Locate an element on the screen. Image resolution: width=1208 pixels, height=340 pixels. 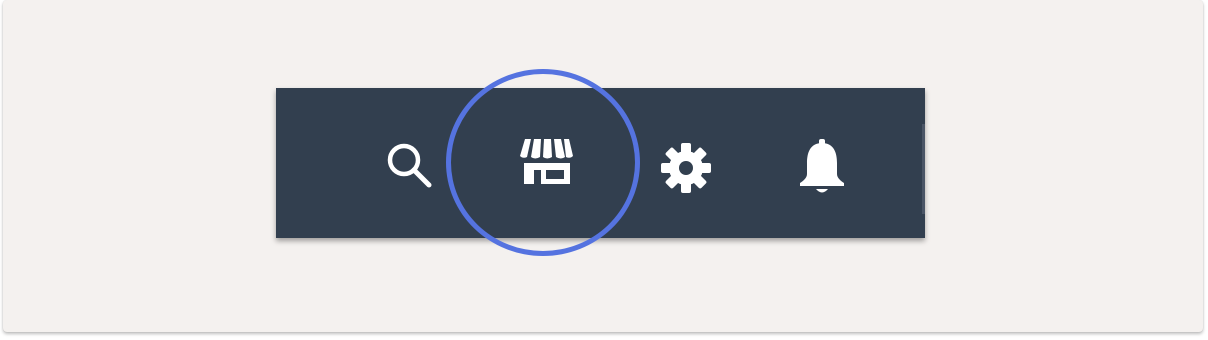
settings-button is located at coordinates (686, 168).